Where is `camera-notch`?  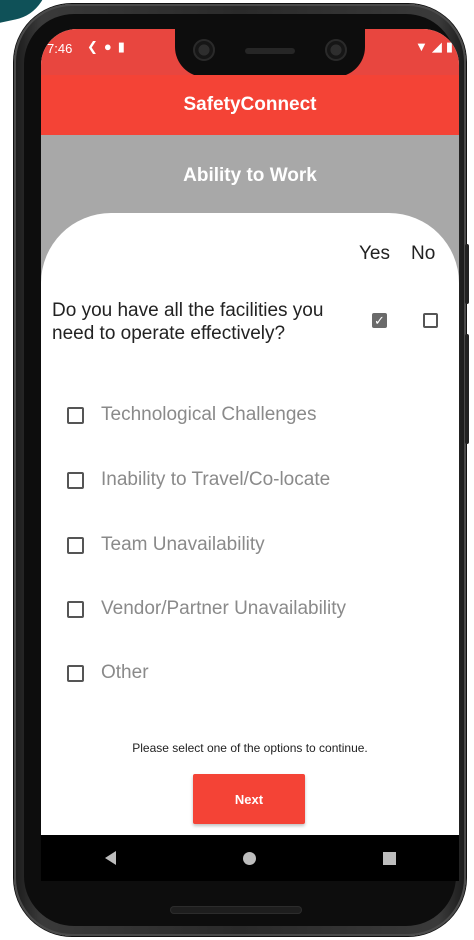 camera-notch is located at coordinates (270, 53).